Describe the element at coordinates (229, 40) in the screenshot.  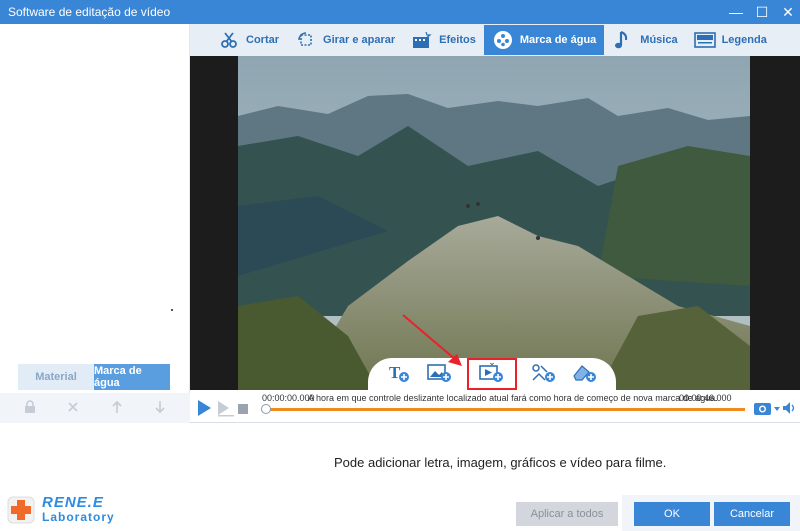
I see `cut-icon` at that location.